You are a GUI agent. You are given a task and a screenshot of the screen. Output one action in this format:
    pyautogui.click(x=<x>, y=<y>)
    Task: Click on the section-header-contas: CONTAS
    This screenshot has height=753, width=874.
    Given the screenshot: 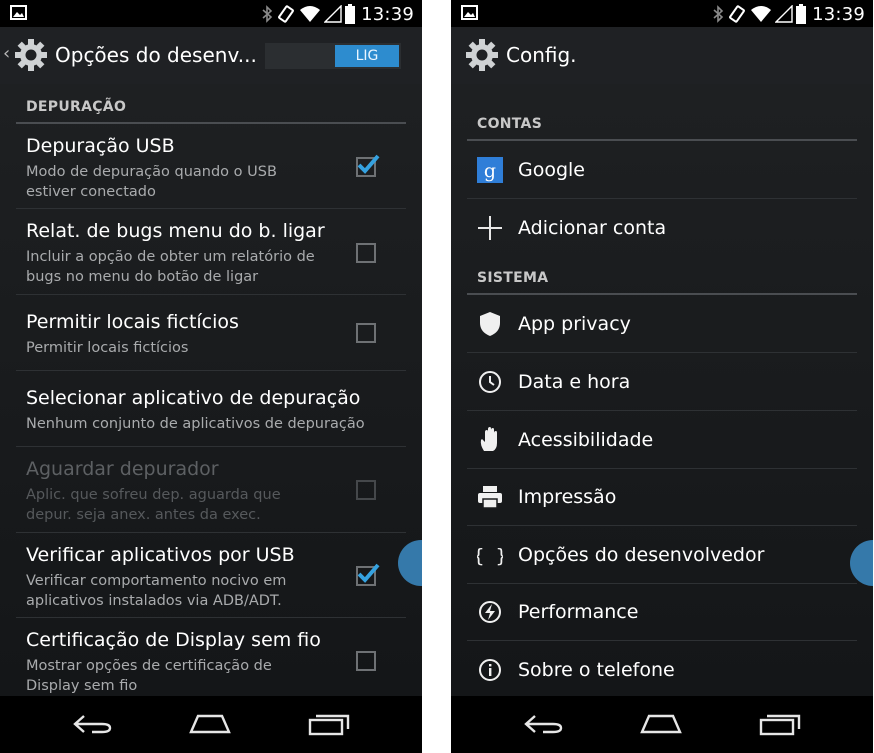 What is the action you would take?
    pyautogui.click(x=662, y=121)
    